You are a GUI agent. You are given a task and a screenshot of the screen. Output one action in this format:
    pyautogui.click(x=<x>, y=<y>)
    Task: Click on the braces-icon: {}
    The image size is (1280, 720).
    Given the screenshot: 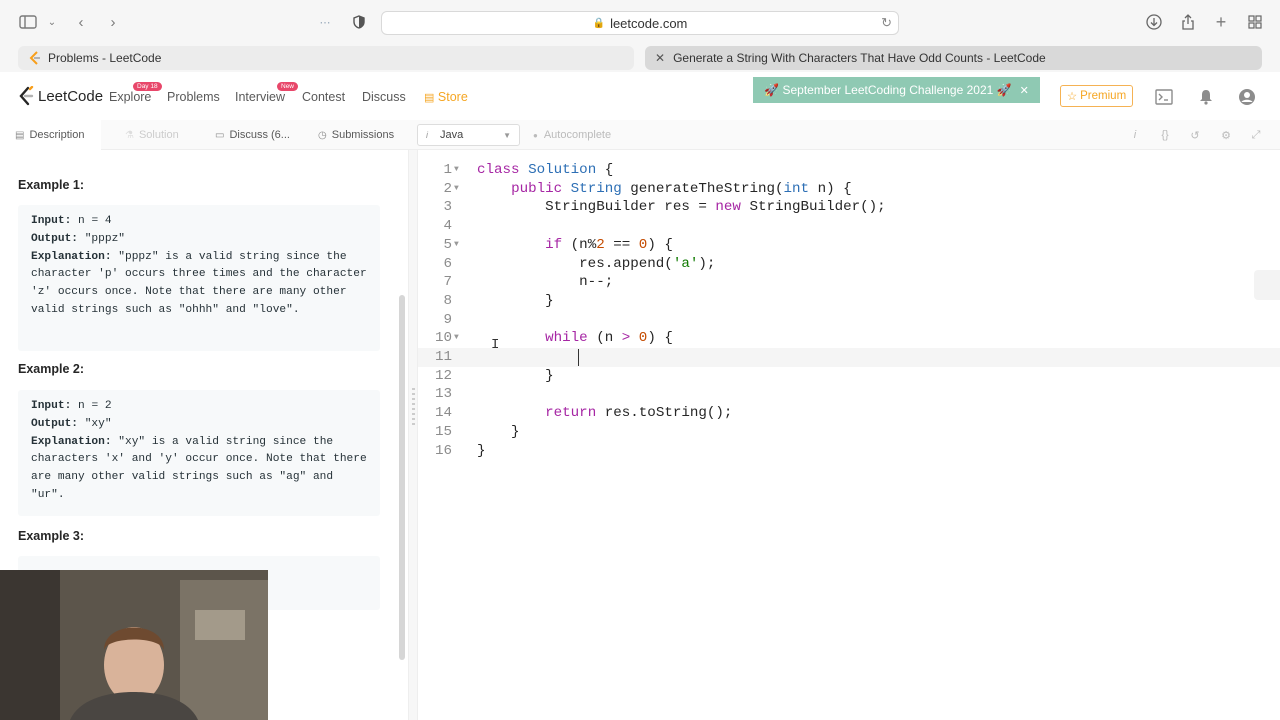 What is the action you would take?
    pyautogui.click(x=1165, y=135)
    